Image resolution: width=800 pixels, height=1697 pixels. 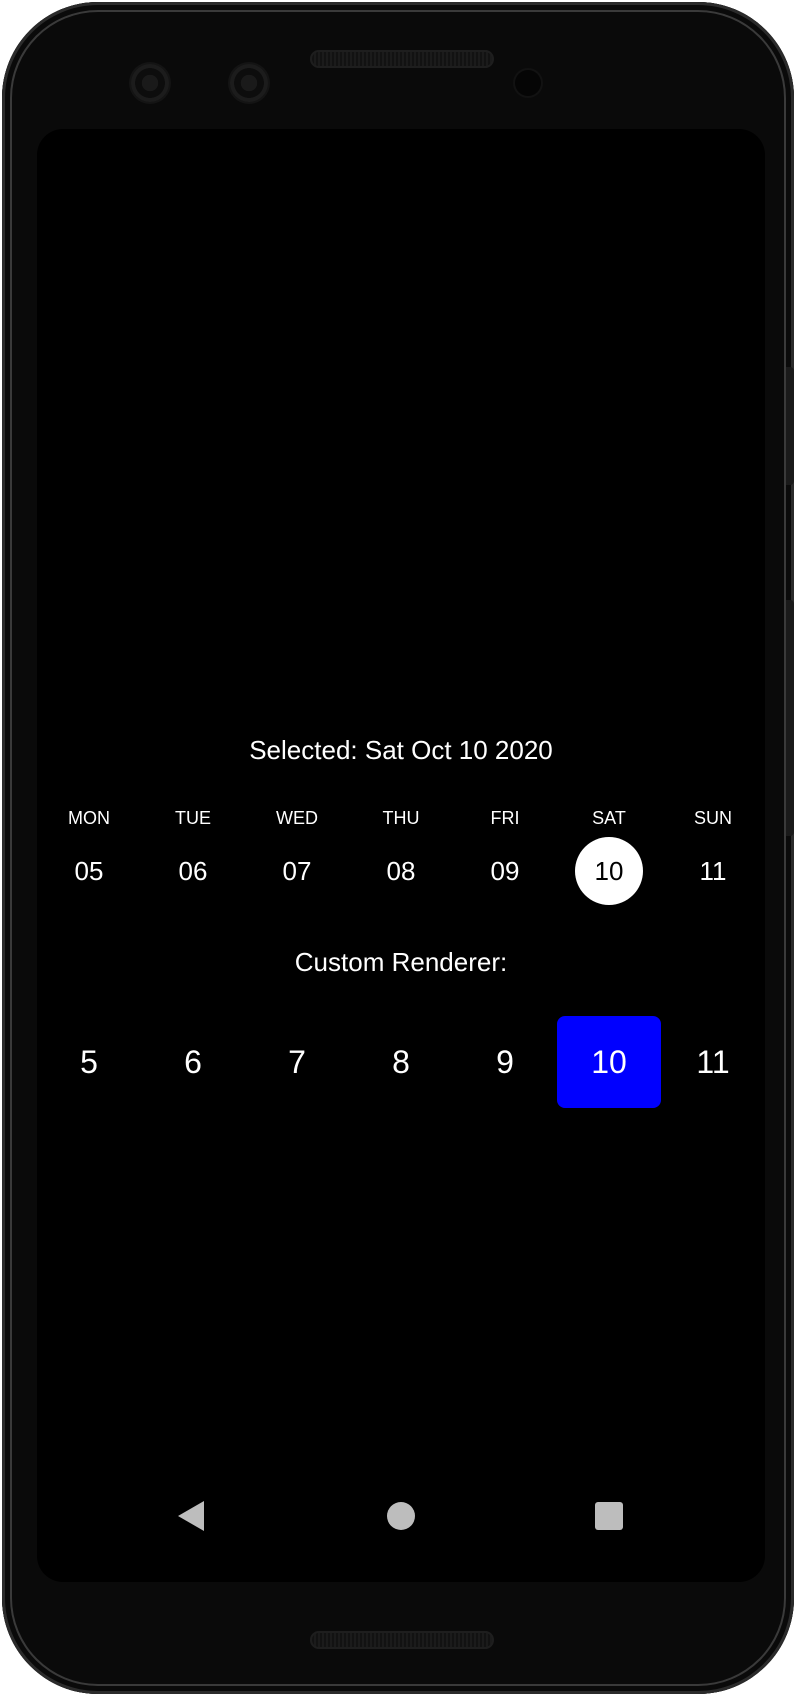 I want to click on weekday-label: MON, so click(x=89, y=817).